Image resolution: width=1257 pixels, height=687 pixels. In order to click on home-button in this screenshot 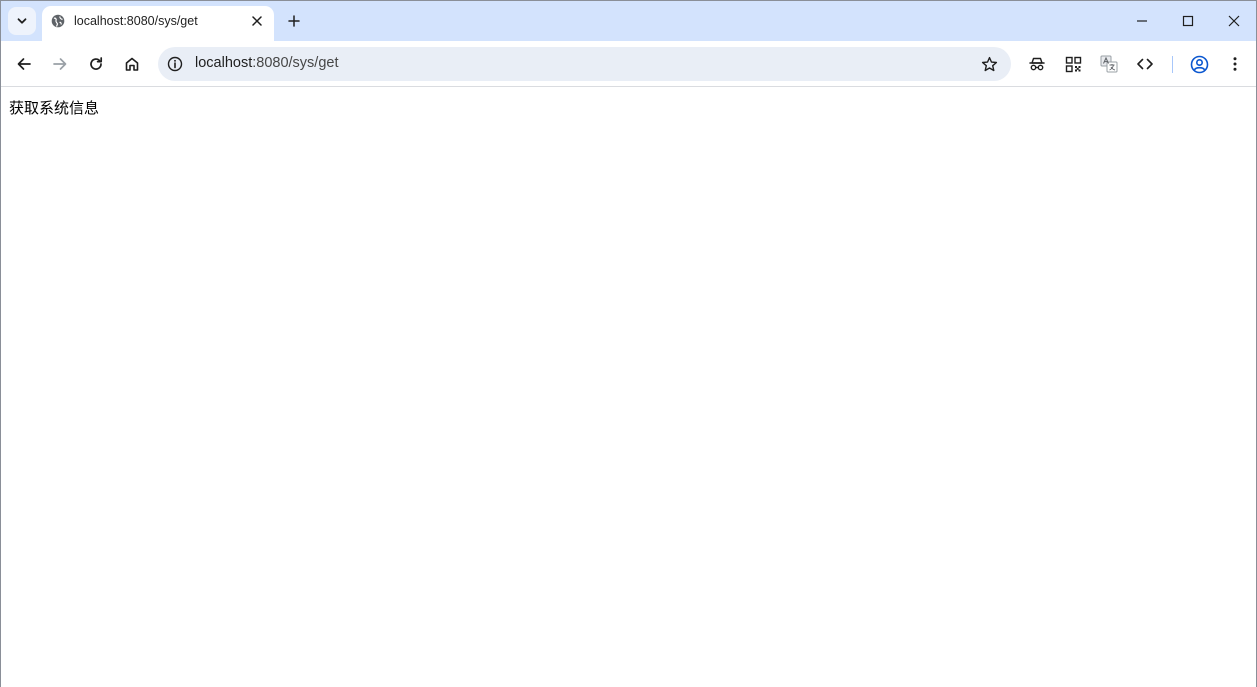, I will do `click(132, 64)`.